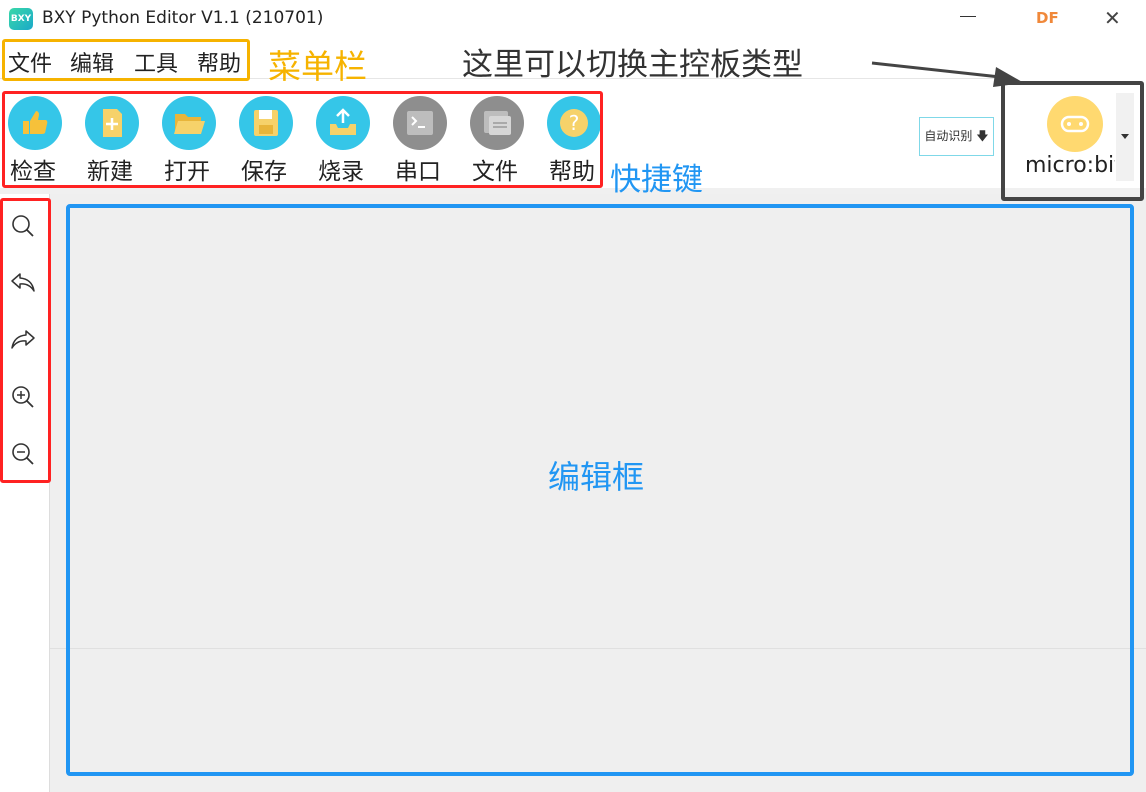  I want to click on brand-logo: DF, so click(1047, 18).